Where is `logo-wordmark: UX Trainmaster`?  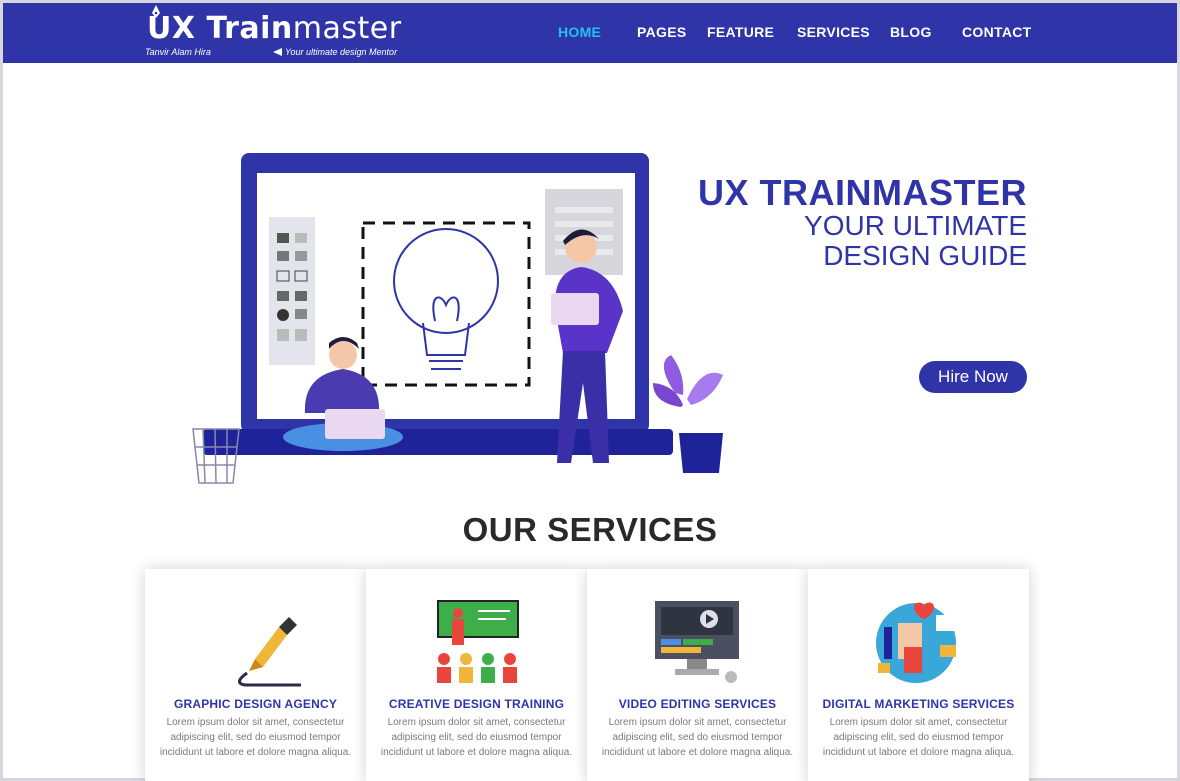
logo-wordmark: UX Trainmaster is located at coordinates (274, 29).